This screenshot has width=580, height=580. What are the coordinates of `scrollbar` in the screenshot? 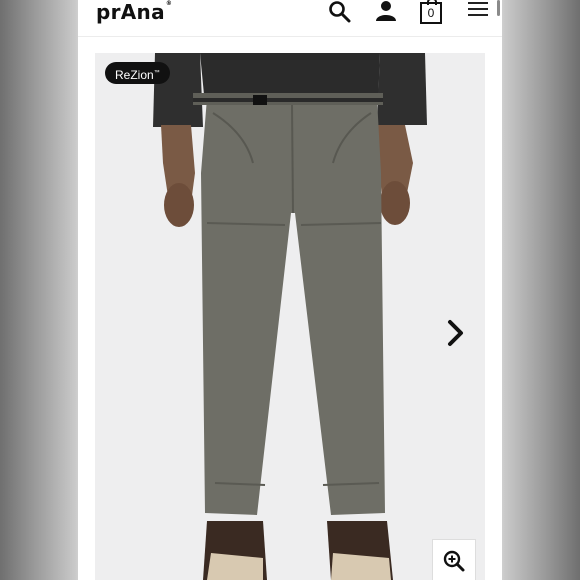 It's located at (498, 8).